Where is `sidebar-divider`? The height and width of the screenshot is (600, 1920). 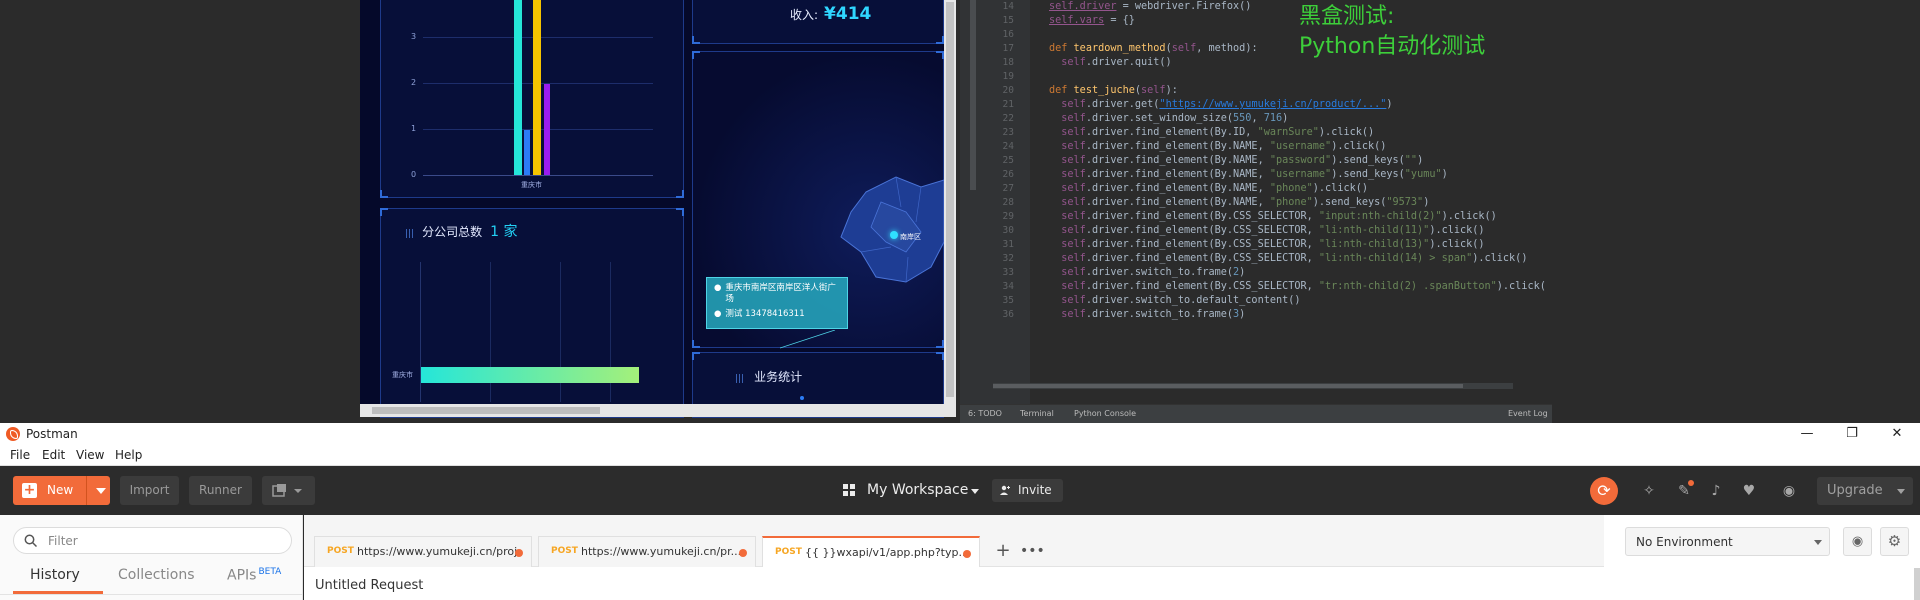
sidebar-divider is located at coordinates (151, 594).